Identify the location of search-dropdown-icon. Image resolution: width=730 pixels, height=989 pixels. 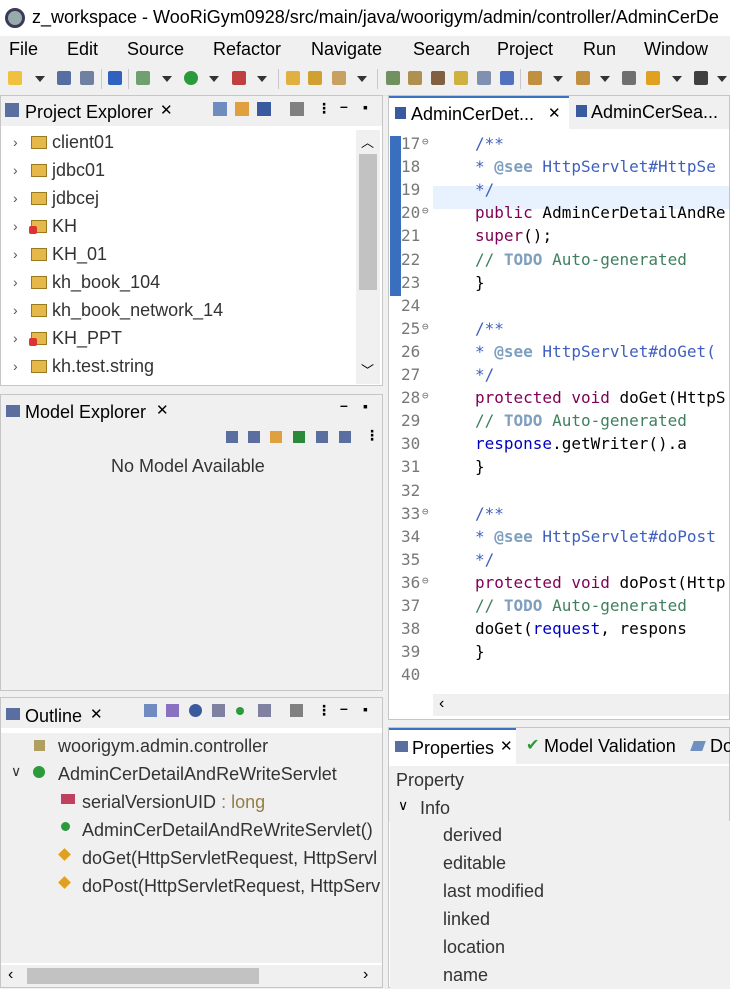
(362, 79).